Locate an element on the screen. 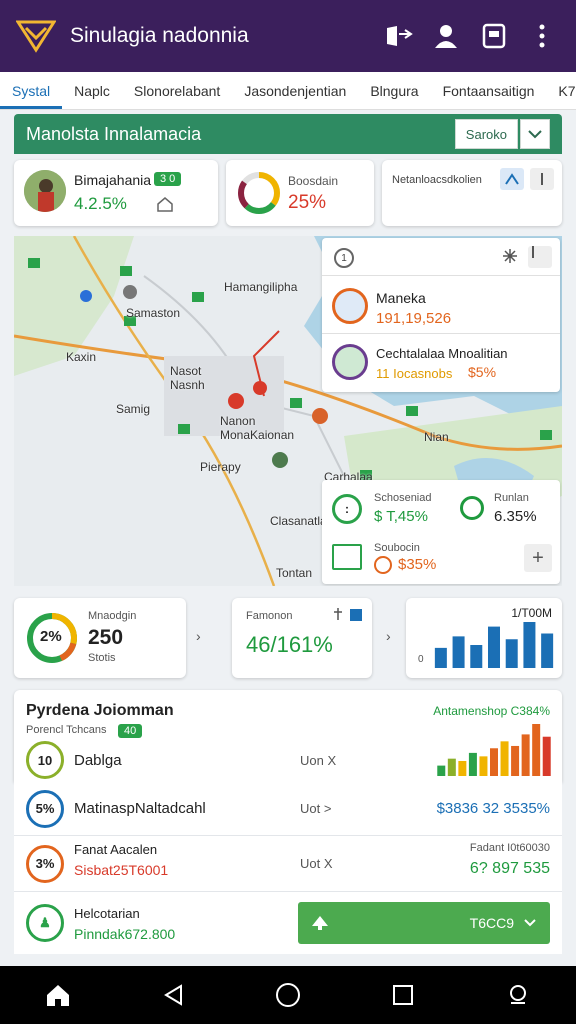 The width and height of the screenshot is (576, 1024). app-bar: Sinulagia nadonnia is located at coordinates (288, 36).